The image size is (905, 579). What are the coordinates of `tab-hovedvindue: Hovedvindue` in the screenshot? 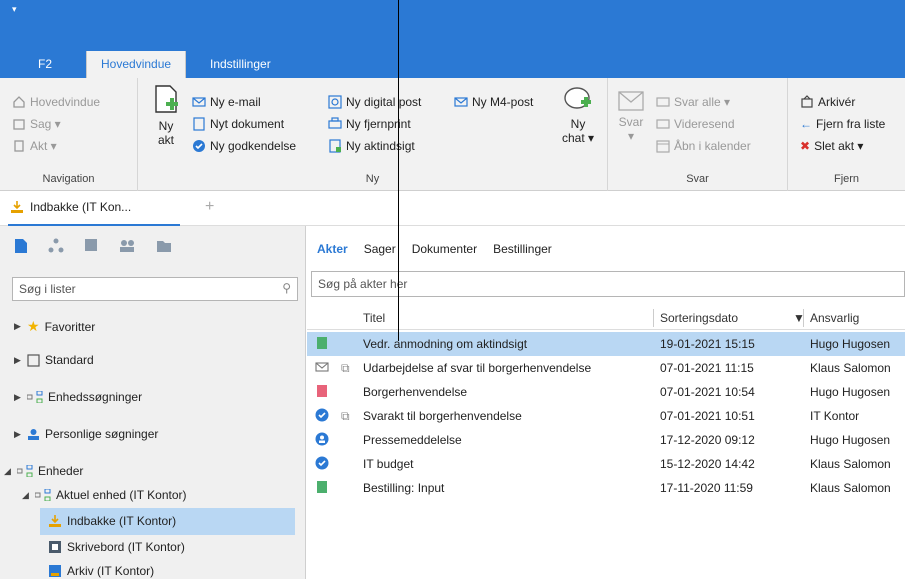 It's located at (136, 64).